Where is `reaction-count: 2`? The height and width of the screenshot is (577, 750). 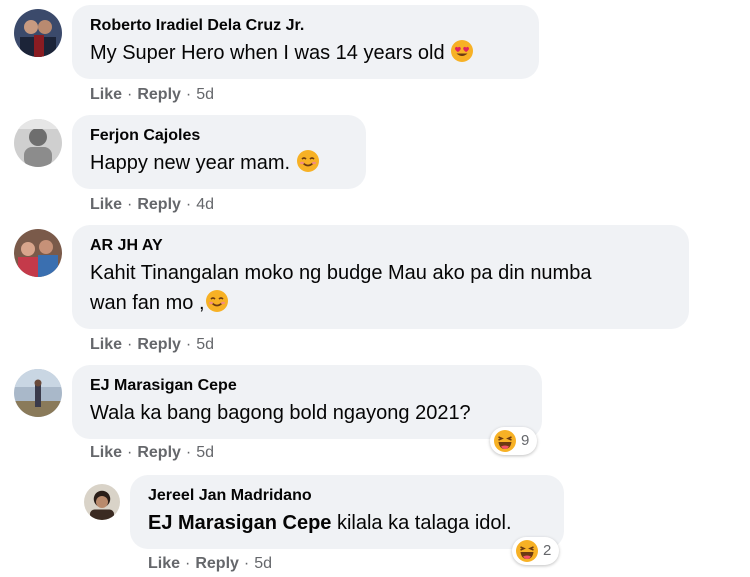 reaction-count: 2 is located at coordinates (536, 551).